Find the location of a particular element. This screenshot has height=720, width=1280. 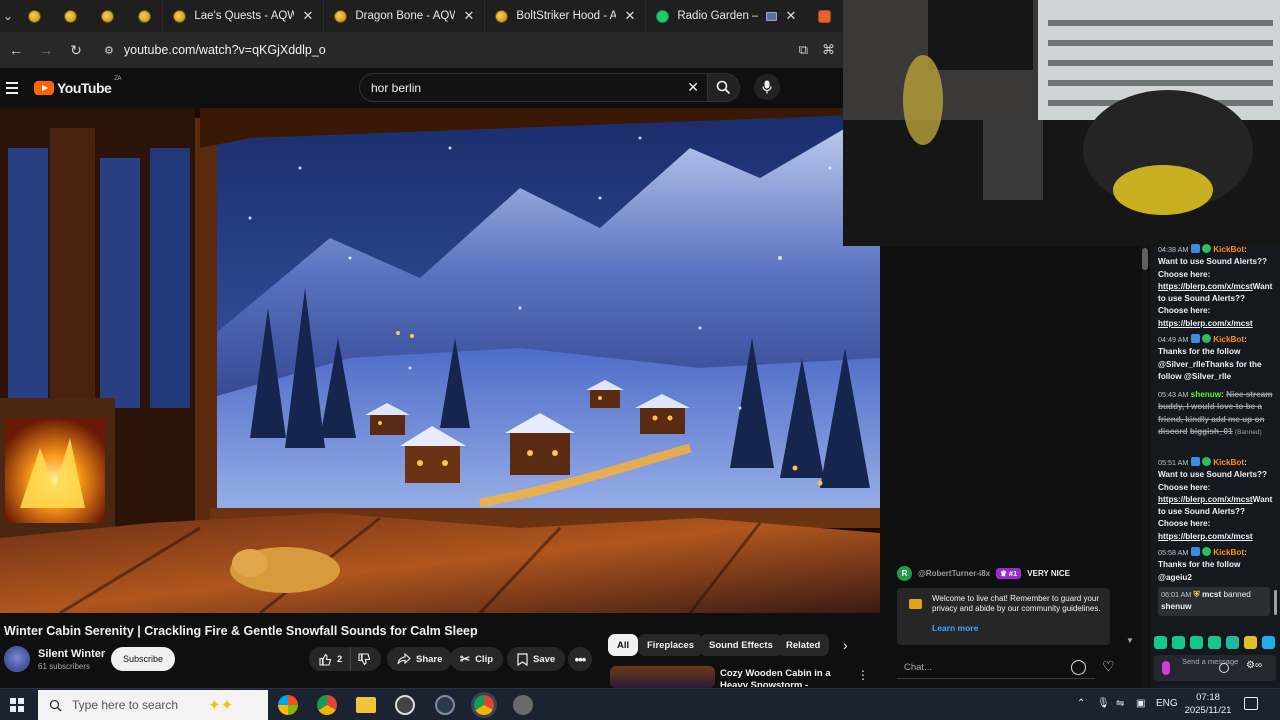

browser-tab: Dragon Bone - AQW ✕ is located at coordinates (403, 16).